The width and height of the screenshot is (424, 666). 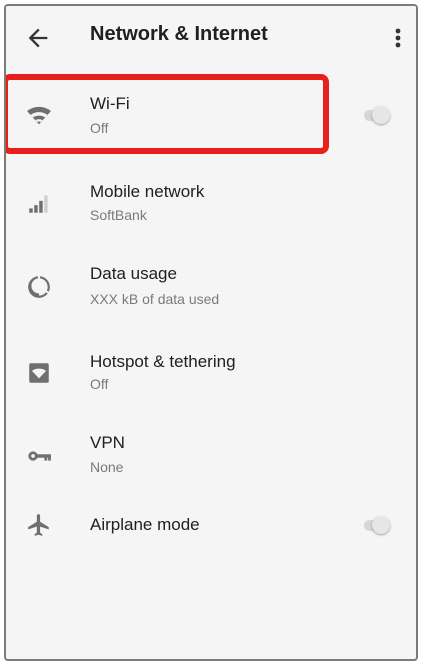 What do you see at coordinates (211, 542) in the screenshot?
I see `list-item-airplane-mode: Airplane mode` at bounding box center [211, 542].